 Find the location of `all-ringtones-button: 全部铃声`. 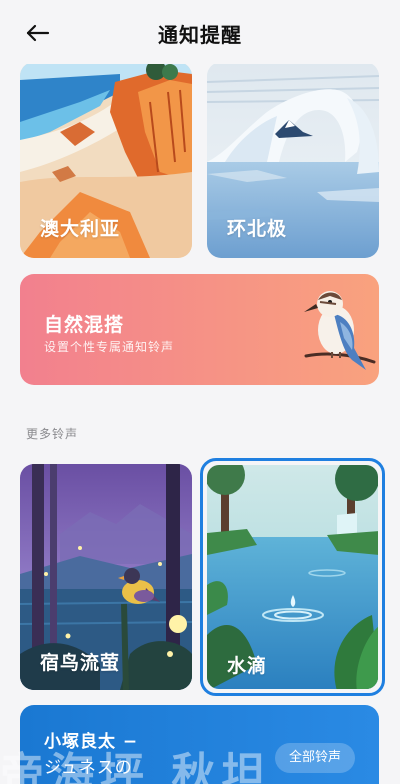

all-ringtones-button: 全部铃声 is located at coordinates (314, 758).